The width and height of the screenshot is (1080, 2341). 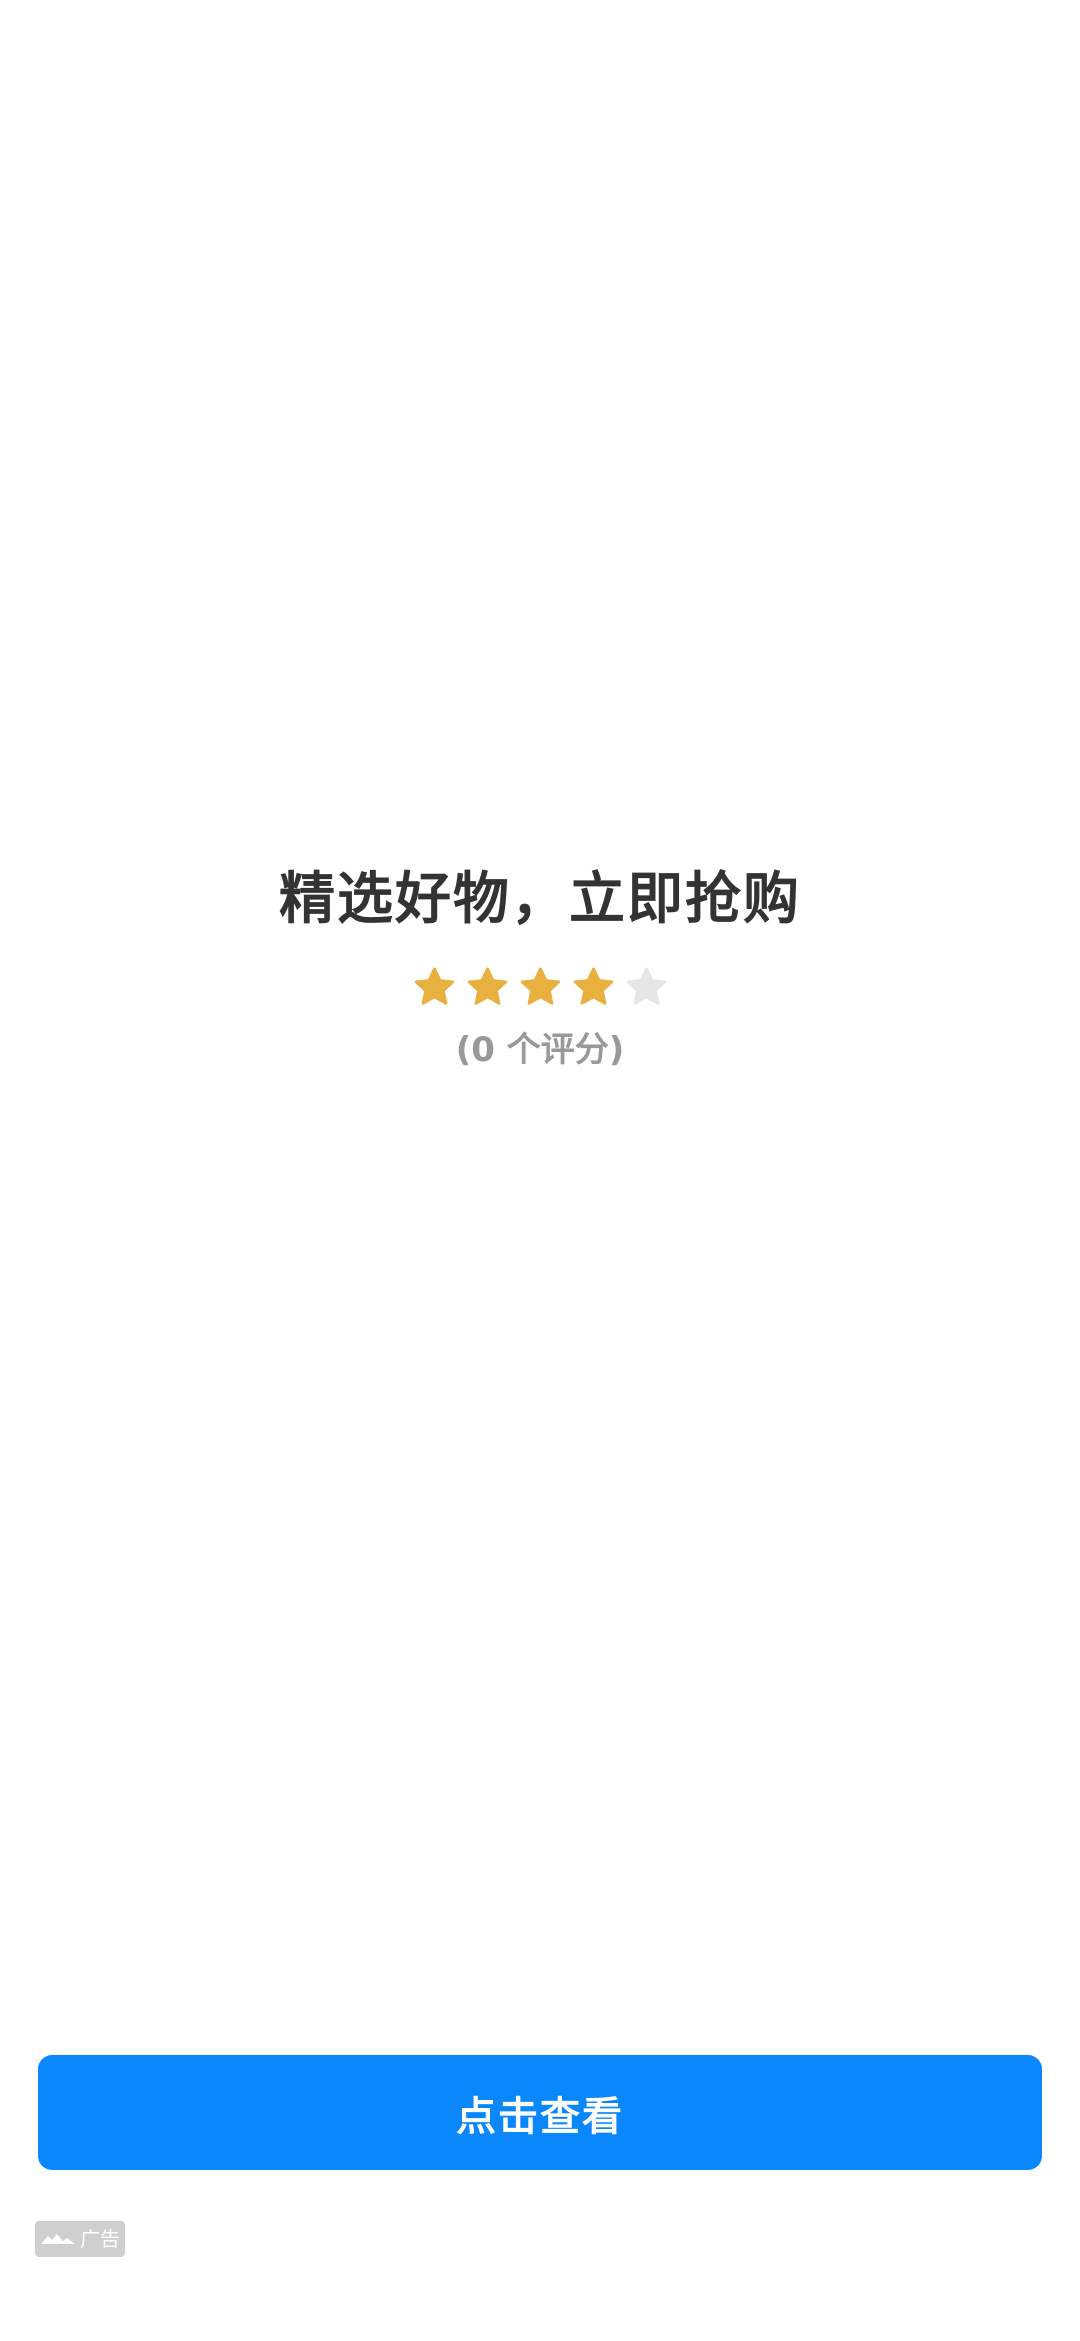 I want to click on product-info: 精选好物，立即抢购 (0 个评分), so click(x=540, y=967).